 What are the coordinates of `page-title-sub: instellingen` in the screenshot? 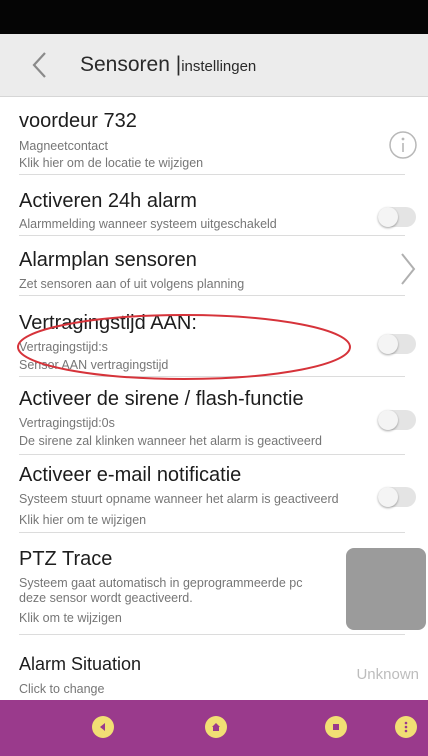 It's located at (219, 66).